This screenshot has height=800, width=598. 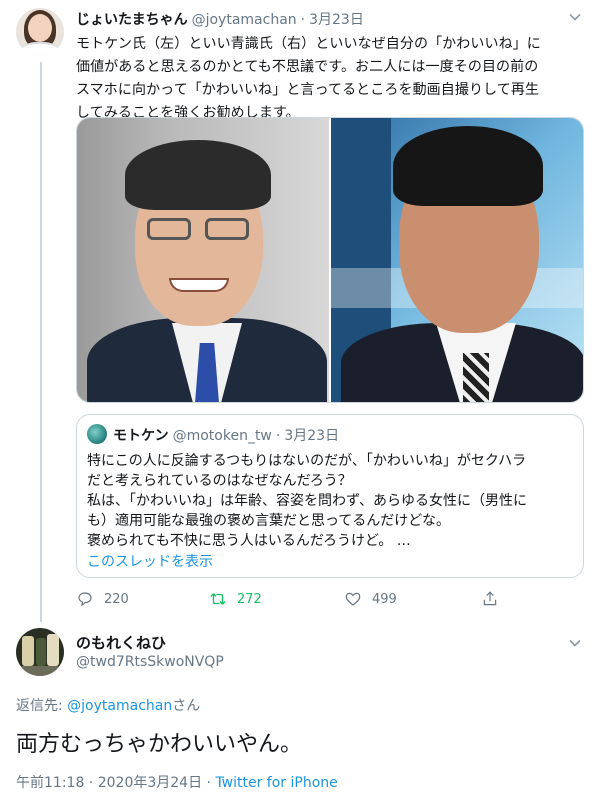 I want to click on share-icon, so click(x=490, y=598).